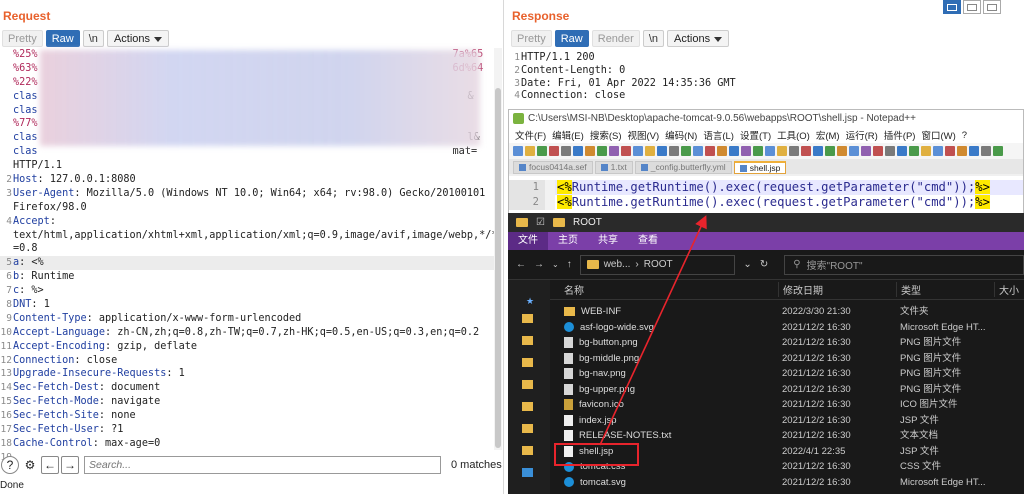 The image size is (1024, 494). I want to click on file-row: bg-nav.png 2021/12/2 16:30 PNG 图片文件, so click(787, 374).